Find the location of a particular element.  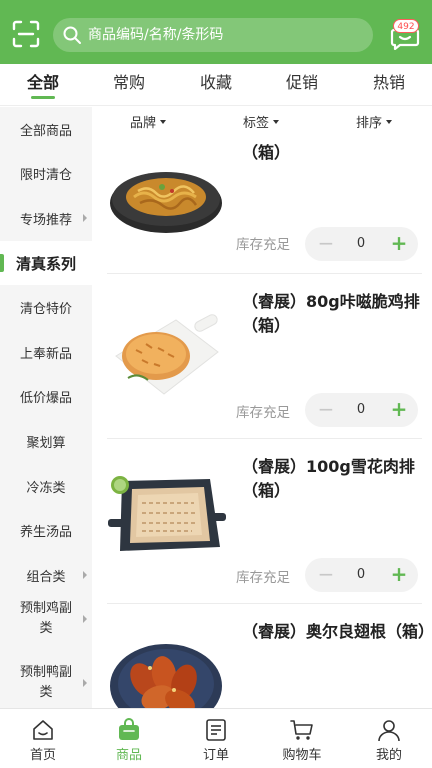

tab-promotions: 促销 is located at coordinates (302, 85).